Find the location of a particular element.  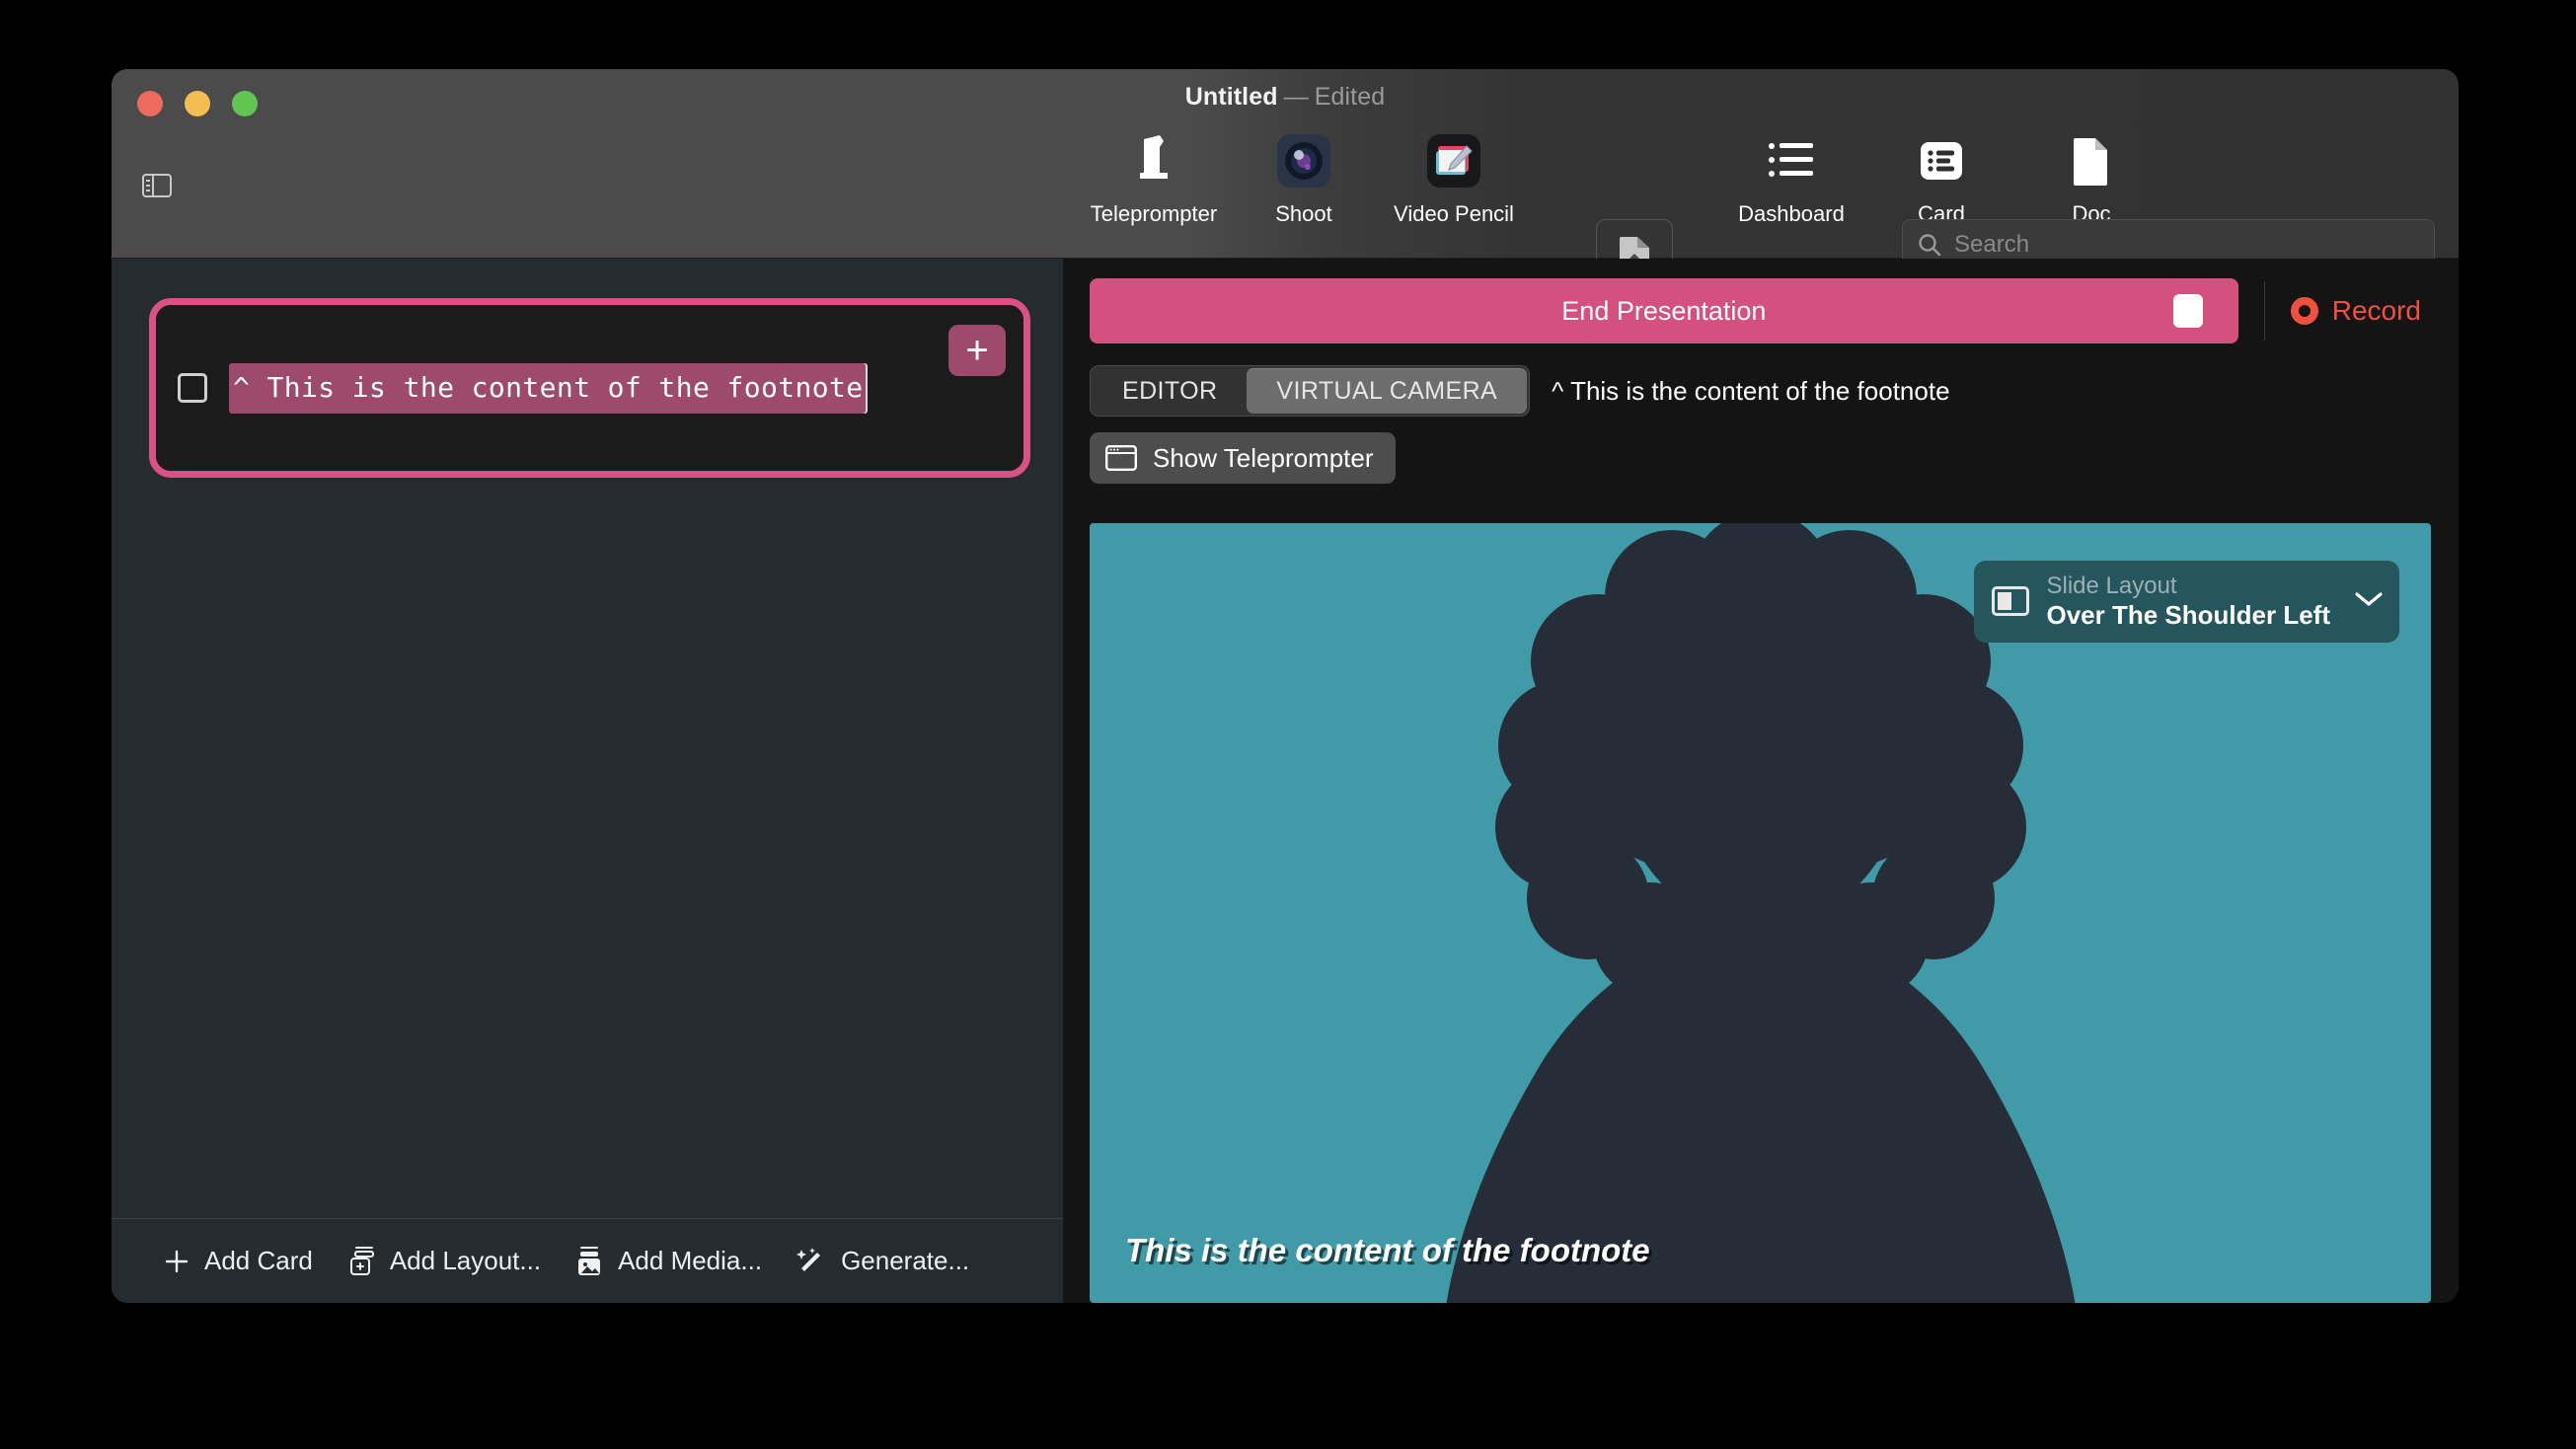

toolbar-item-doc: Doc is located at coordinates (2091, 177).